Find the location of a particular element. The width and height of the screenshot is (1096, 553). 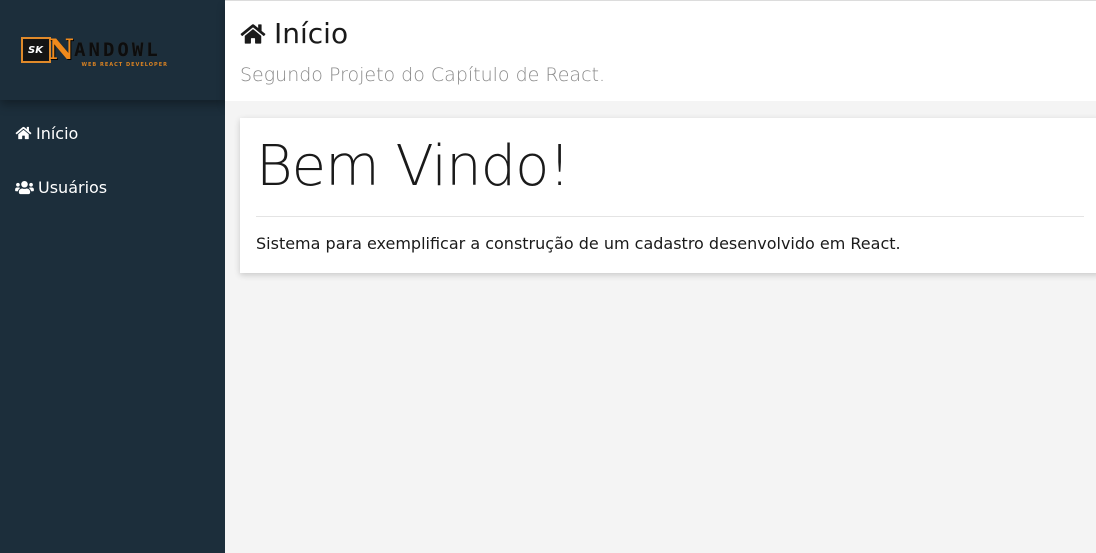

sidebar-item-inicio: Início is located at coordinates (112, 133).